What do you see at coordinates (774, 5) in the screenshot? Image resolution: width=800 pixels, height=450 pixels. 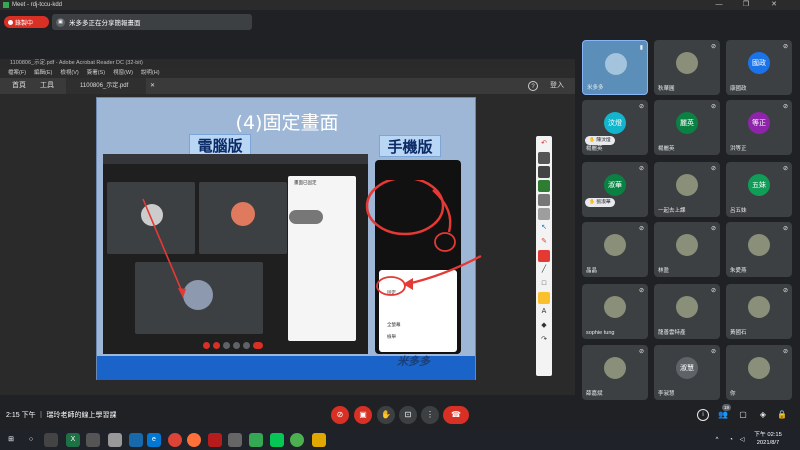 I see `close-icon: ✕` at bounding box center [774, 5].